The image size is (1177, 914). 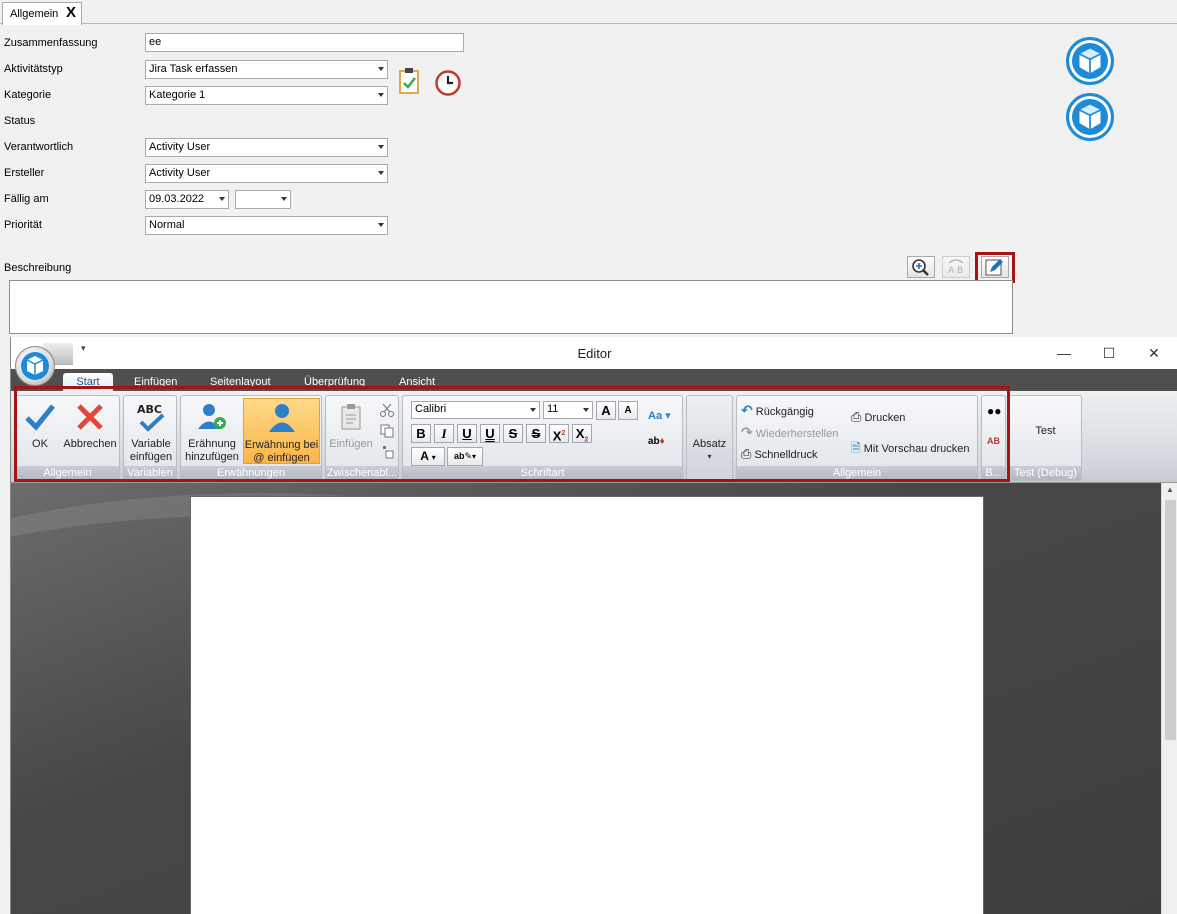 I want to click on tab-allgemein-label: Allgemein, so click(x=34, y=14).